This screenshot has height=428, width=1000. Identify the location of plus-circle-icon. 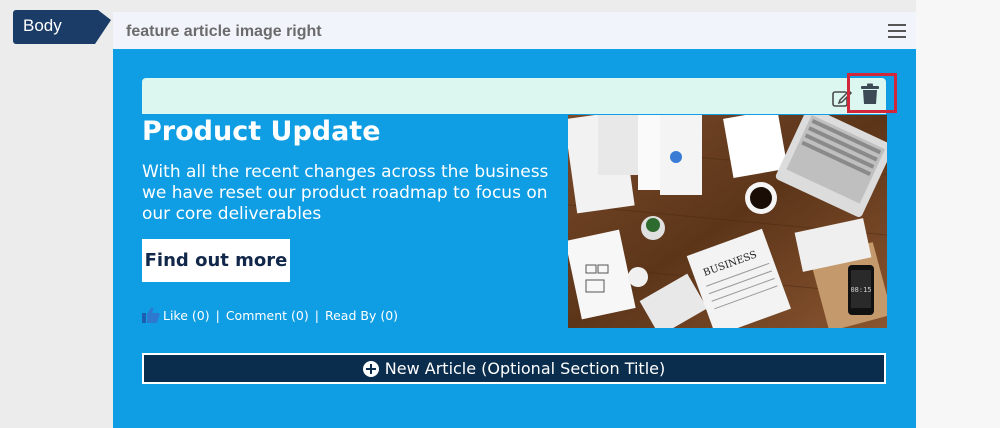
(370, 368).